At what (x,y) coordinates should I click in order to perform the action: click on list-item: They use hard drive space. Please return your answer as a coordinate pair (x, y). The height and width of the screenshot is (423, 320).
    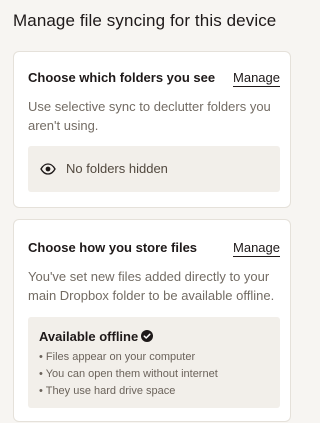
    Looking at the image, I should click on (128, 391).